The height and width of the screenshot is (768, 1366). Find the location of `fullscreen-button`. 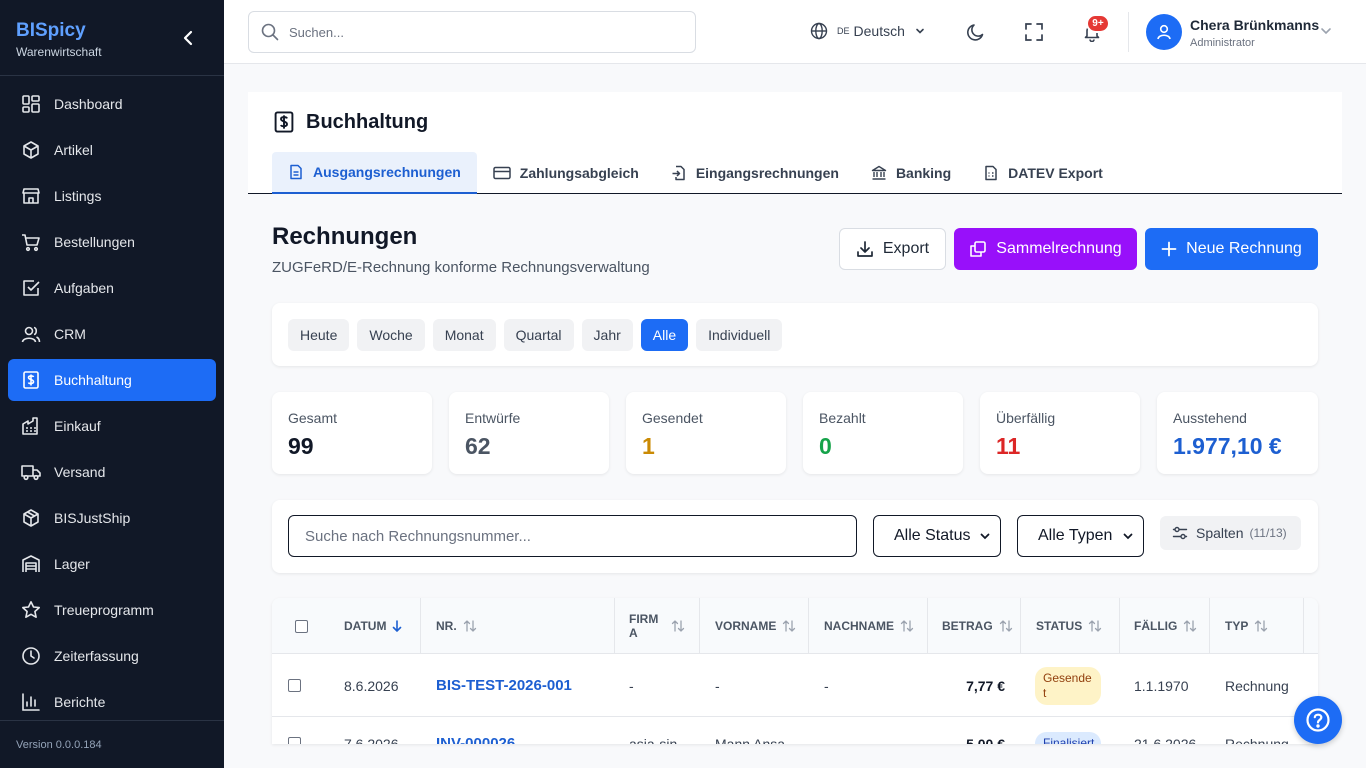

fullscreen-button is located at coordinates (1034, 32).